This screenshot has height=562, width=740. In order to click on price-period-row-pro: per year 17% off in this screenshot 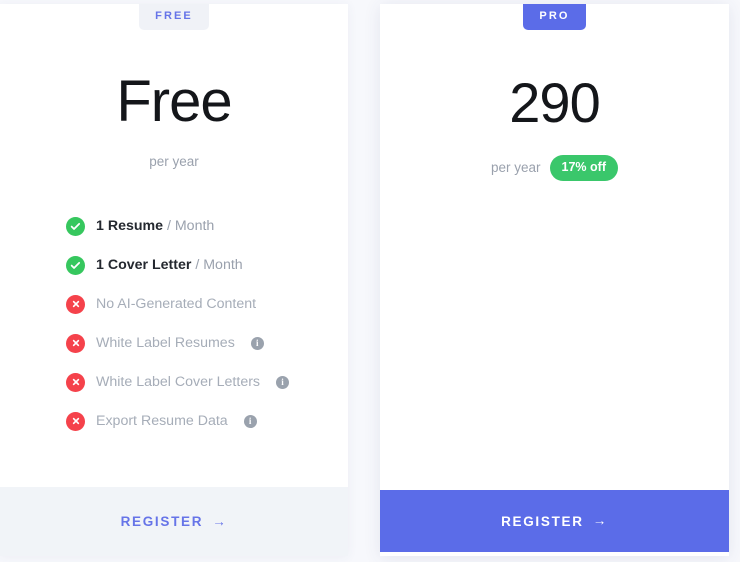, I will do `click(554, 168)`.